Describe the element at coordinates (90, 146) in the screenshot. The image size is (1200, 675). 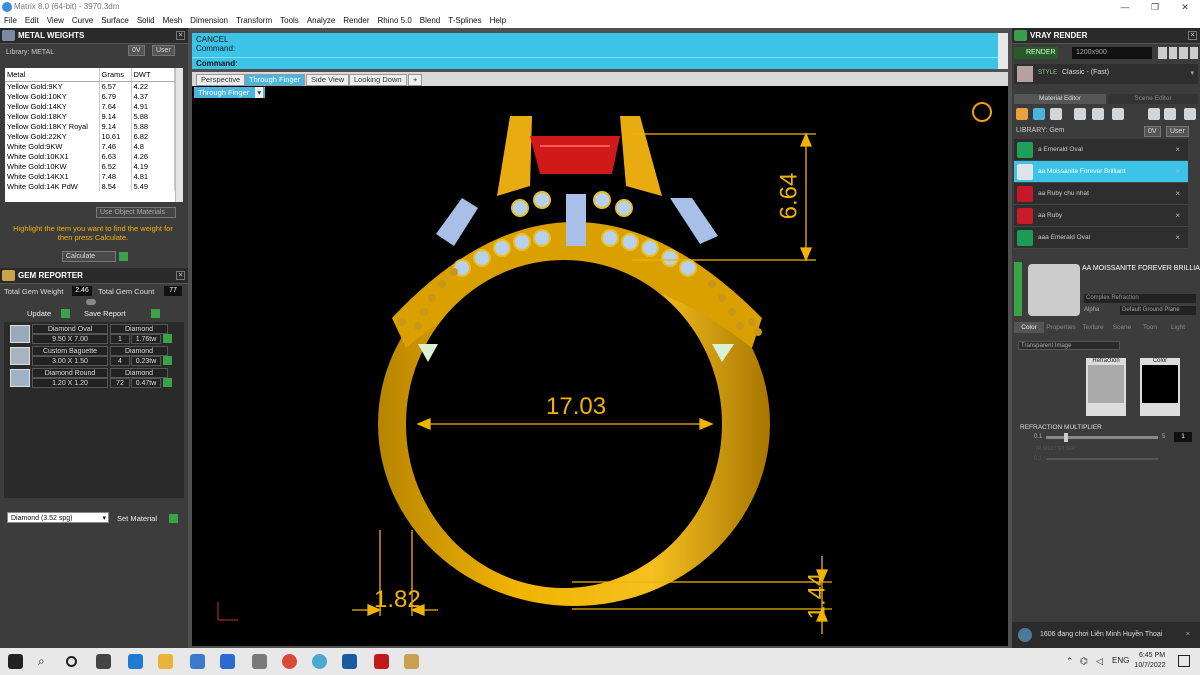
I see `table-row: White Gold:9KW 7.46 4.8` at that location.